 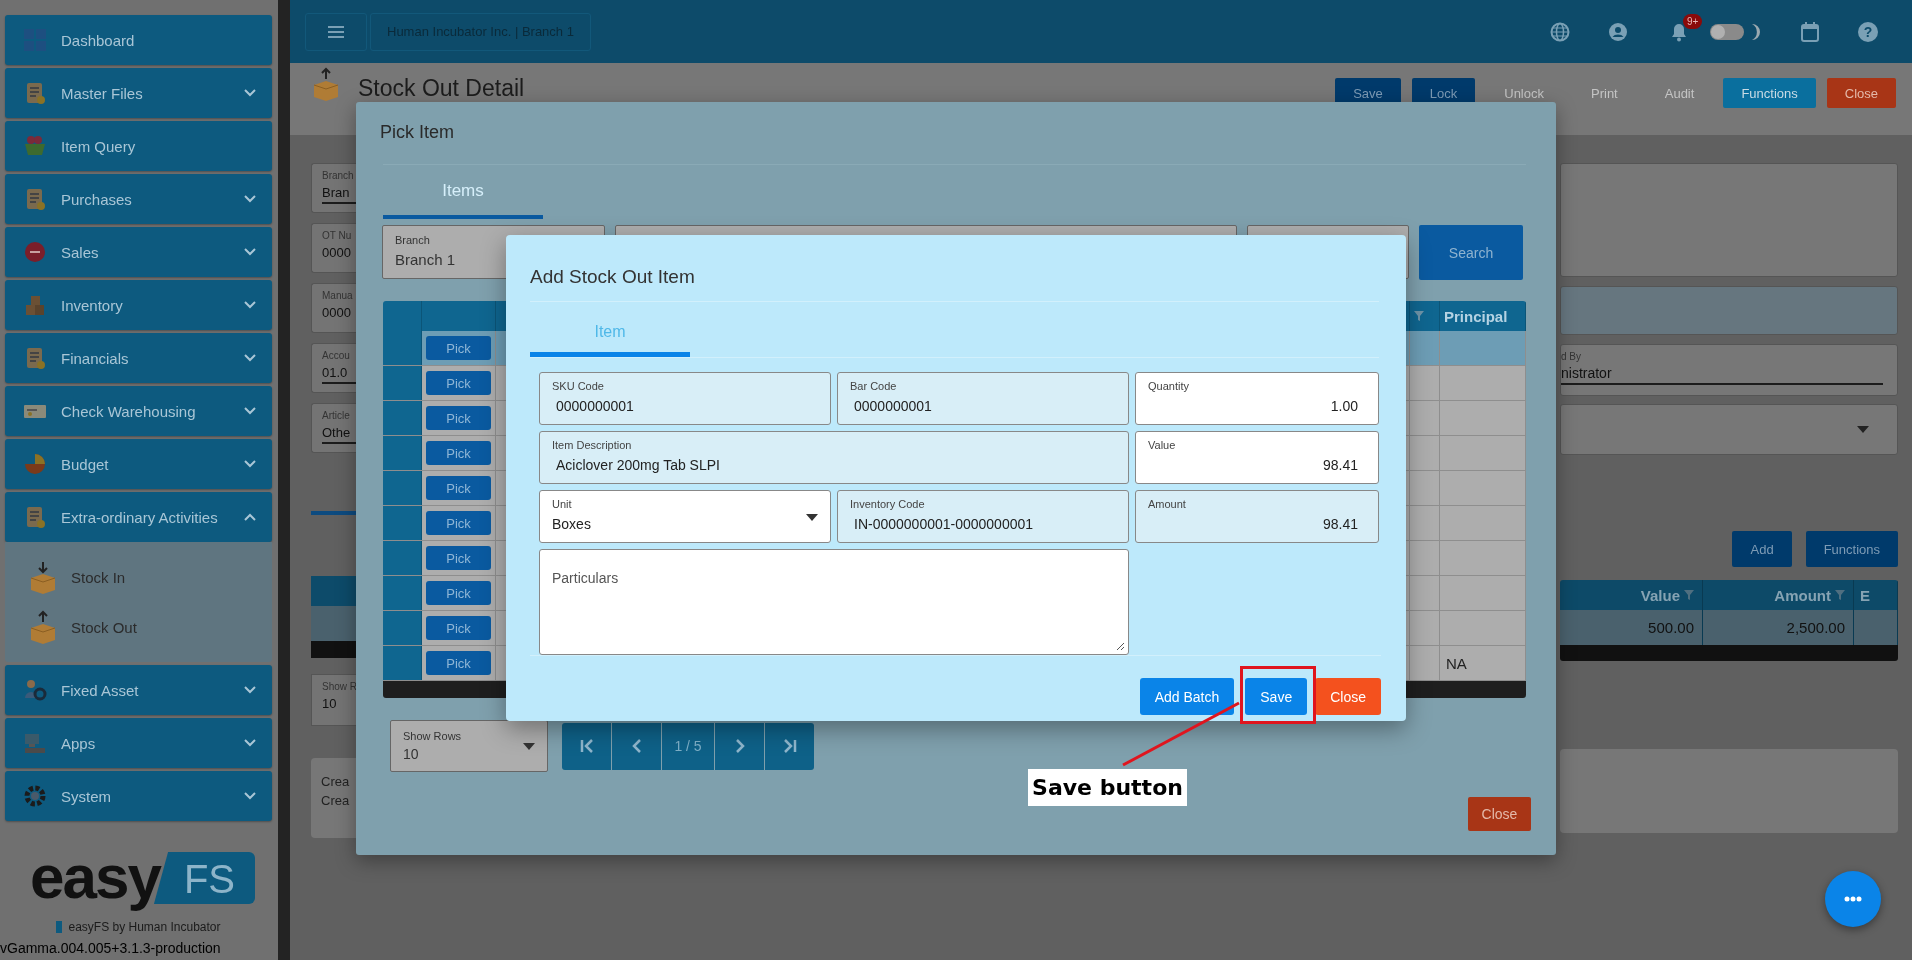 What do you see at coordinates (1120, 646) in the screenshot?
I see `resize-grip-icon` at bounding box center [1120, 646].